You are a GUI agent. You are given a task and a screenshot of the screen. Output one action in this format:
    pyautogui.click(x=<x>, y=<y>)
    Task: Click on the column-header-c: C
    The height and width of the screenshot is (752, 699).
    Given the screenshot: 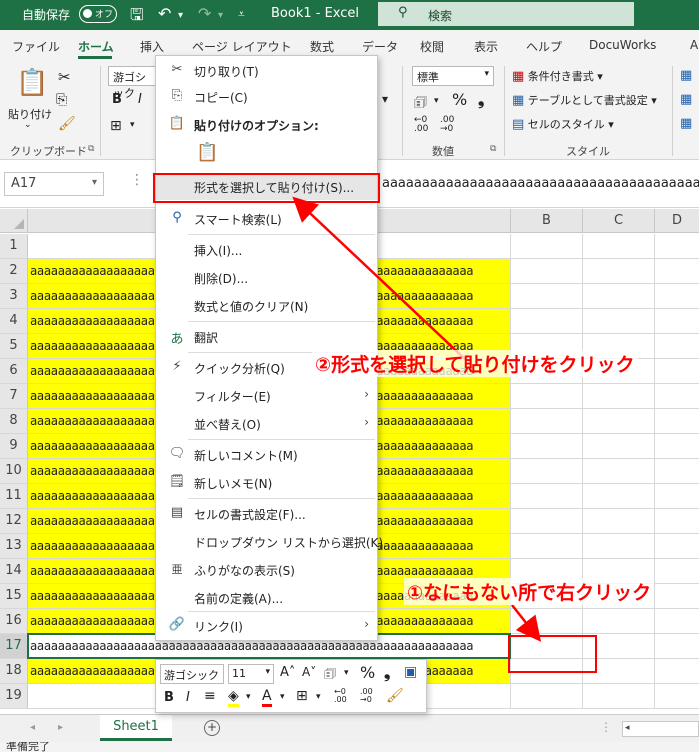 What is the action you would take?
    pyautogui.click(x=619, y=221)
    